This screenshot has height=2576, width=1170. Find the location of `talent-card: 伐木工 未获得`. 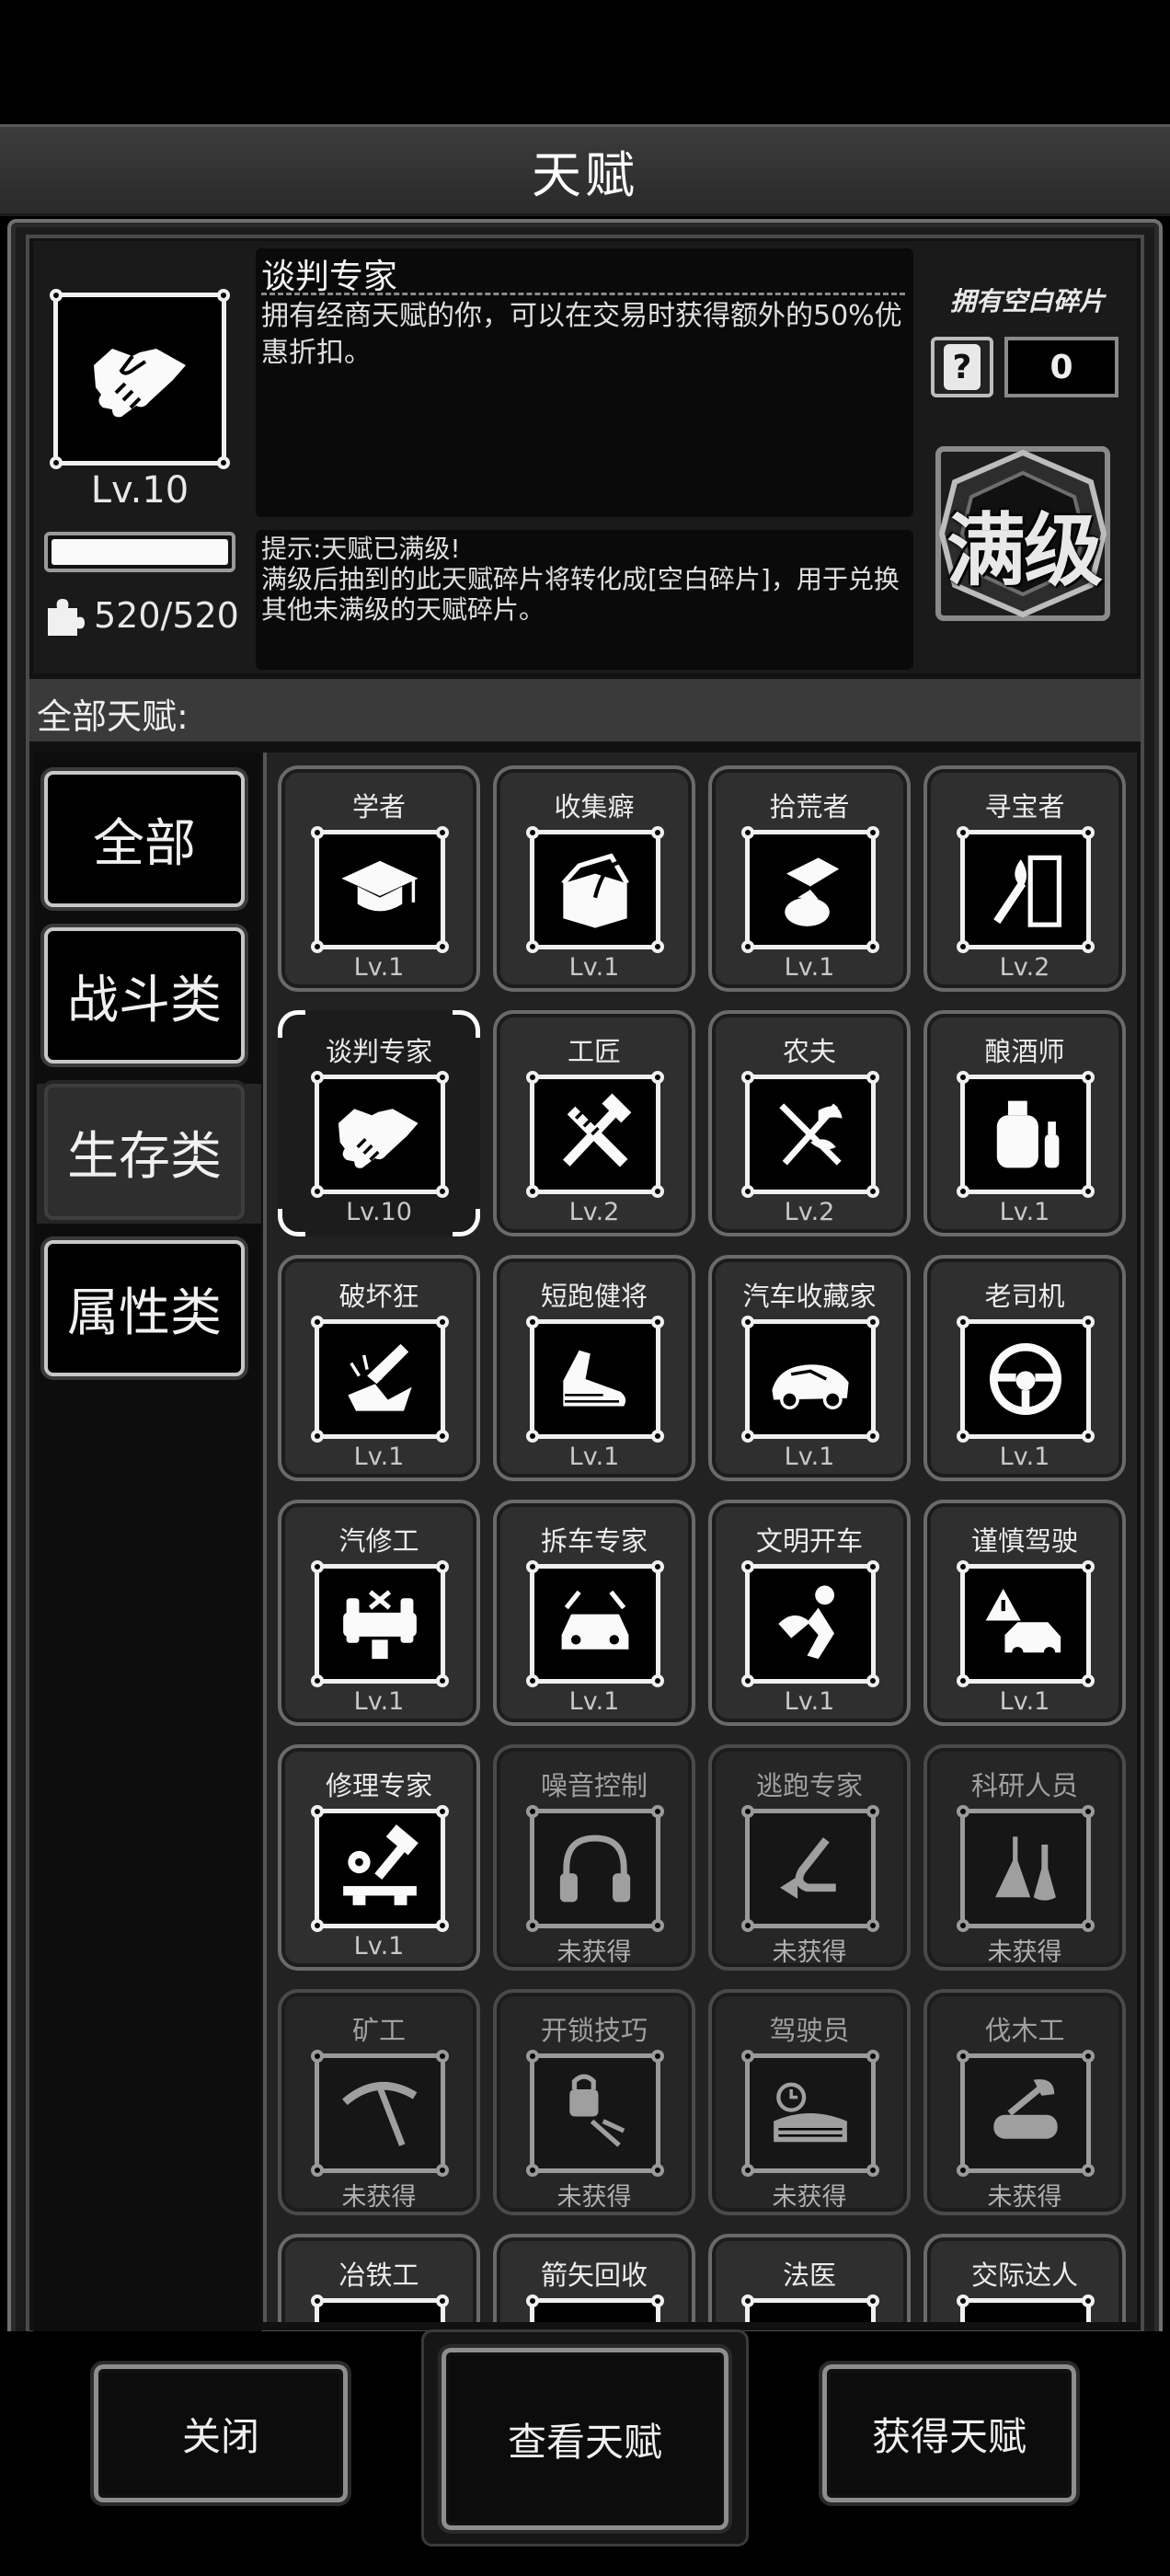

talent-card: 伐木工 未获得 is located at coordinates (1024, 2102).